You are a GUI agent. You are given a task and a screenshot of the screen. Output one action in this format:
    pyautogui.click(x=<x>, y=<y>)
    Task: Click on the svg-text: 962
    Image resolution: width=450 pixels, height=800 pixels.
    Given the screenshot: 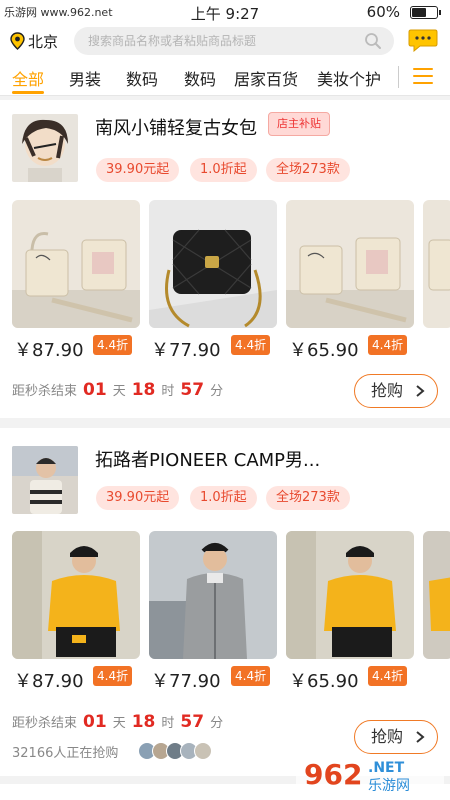 What is the action you would take?
    pyautogui.click(x=333, y=774)
    